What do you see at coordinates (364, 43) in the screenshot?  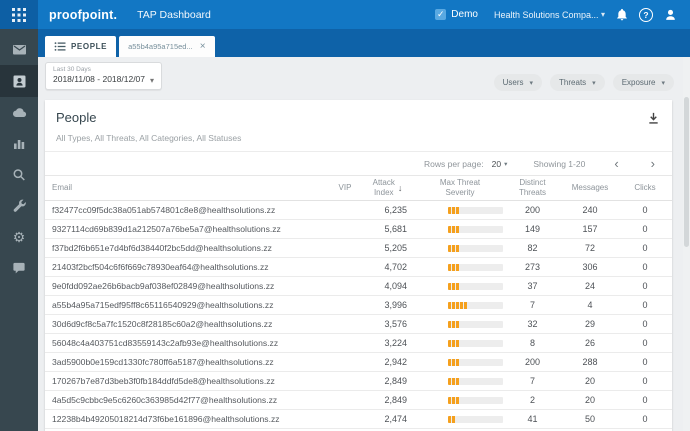 I see `tab-strip: PEOPLE a55b4a95a715ed... ×` at bounding box center [364, 43].